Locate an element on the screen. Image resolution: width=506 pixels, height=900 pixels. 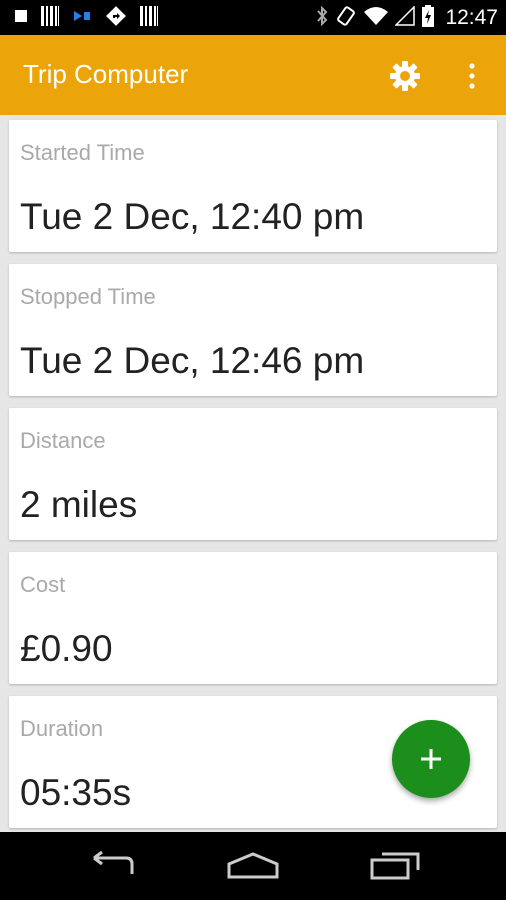
add-icon is located at coordinates (431, 759).